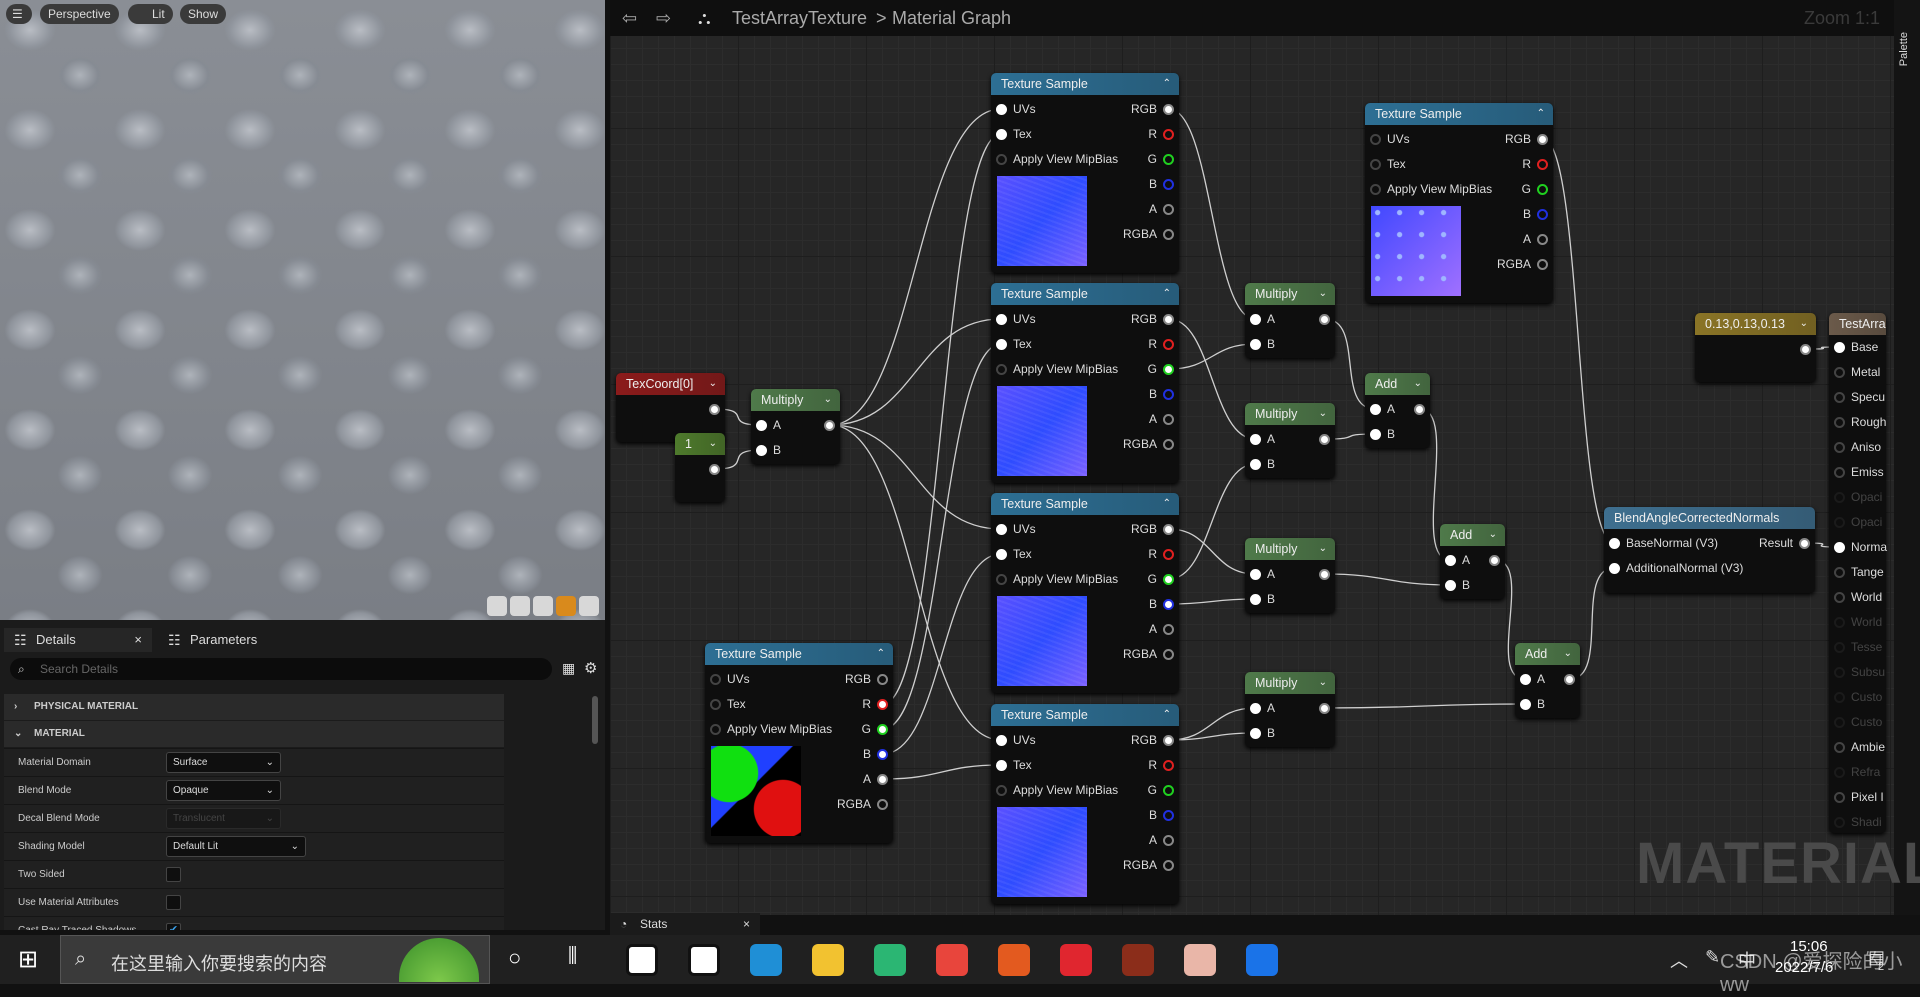 This screenshot has width=1920, height=997. Describe the element at coordinates (1014, 960) in the screenshot. I see `origin-icon` at that location.